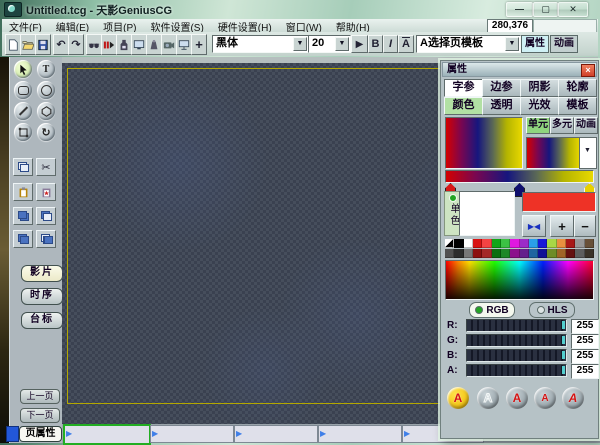  What do you see at coordinates (573, 398) in the screenshot?
I see `style-button-italic: A` at bounding box center [573, 398].